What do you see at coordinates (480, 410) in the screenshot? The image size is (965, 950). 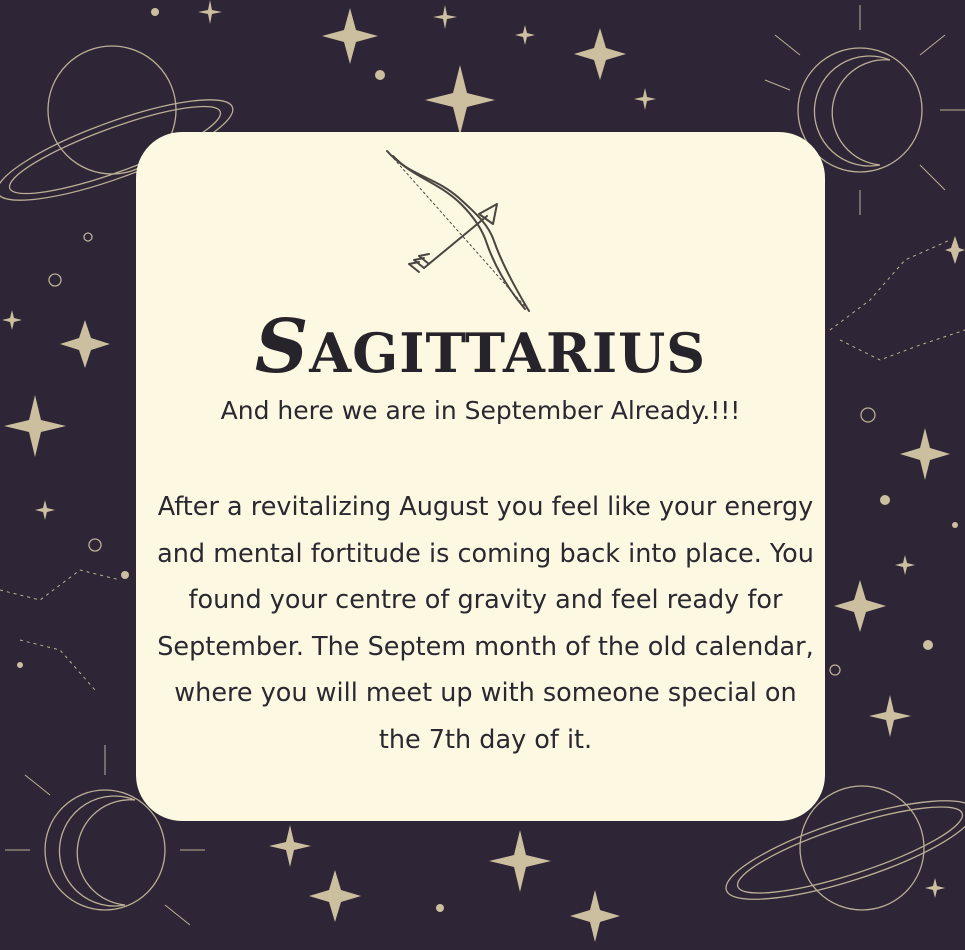 I see `subtitle: And here we are in September Already.!!!` at bounding box center [480, 410].